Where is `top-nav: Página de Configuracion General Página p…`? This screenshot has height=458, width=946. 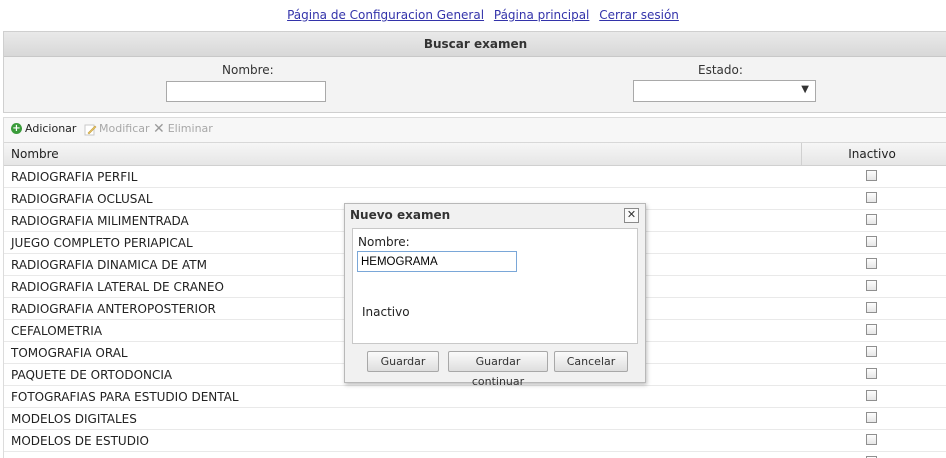 top-nav: Página de Configuracion General Página p… is located at coordinates (473, 15).